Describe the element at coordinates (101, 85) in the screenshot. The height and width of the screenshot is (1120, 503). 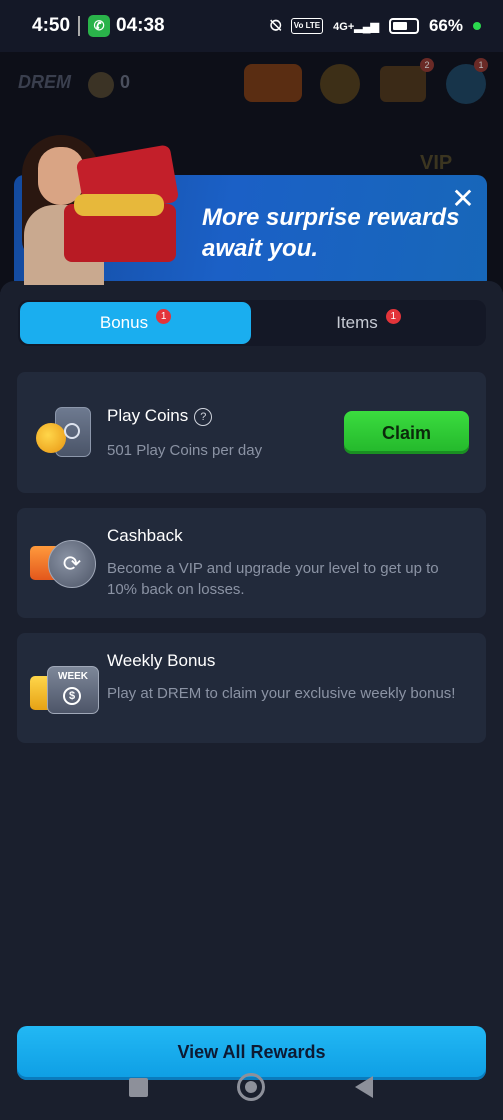
I see `flag-icon` at that location.